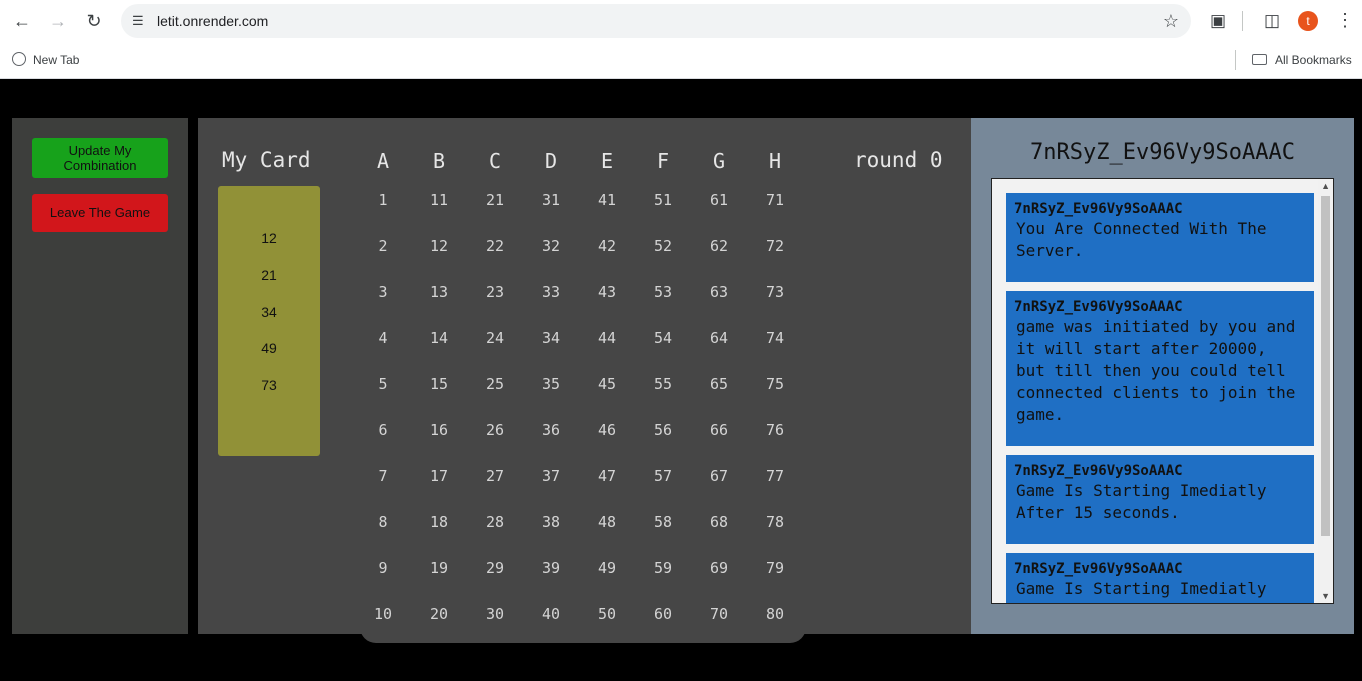  What do you see at coordinates (94, 21) in the screenshot?
I see `reload-icon: ↻` at bounding box center [94, 21].